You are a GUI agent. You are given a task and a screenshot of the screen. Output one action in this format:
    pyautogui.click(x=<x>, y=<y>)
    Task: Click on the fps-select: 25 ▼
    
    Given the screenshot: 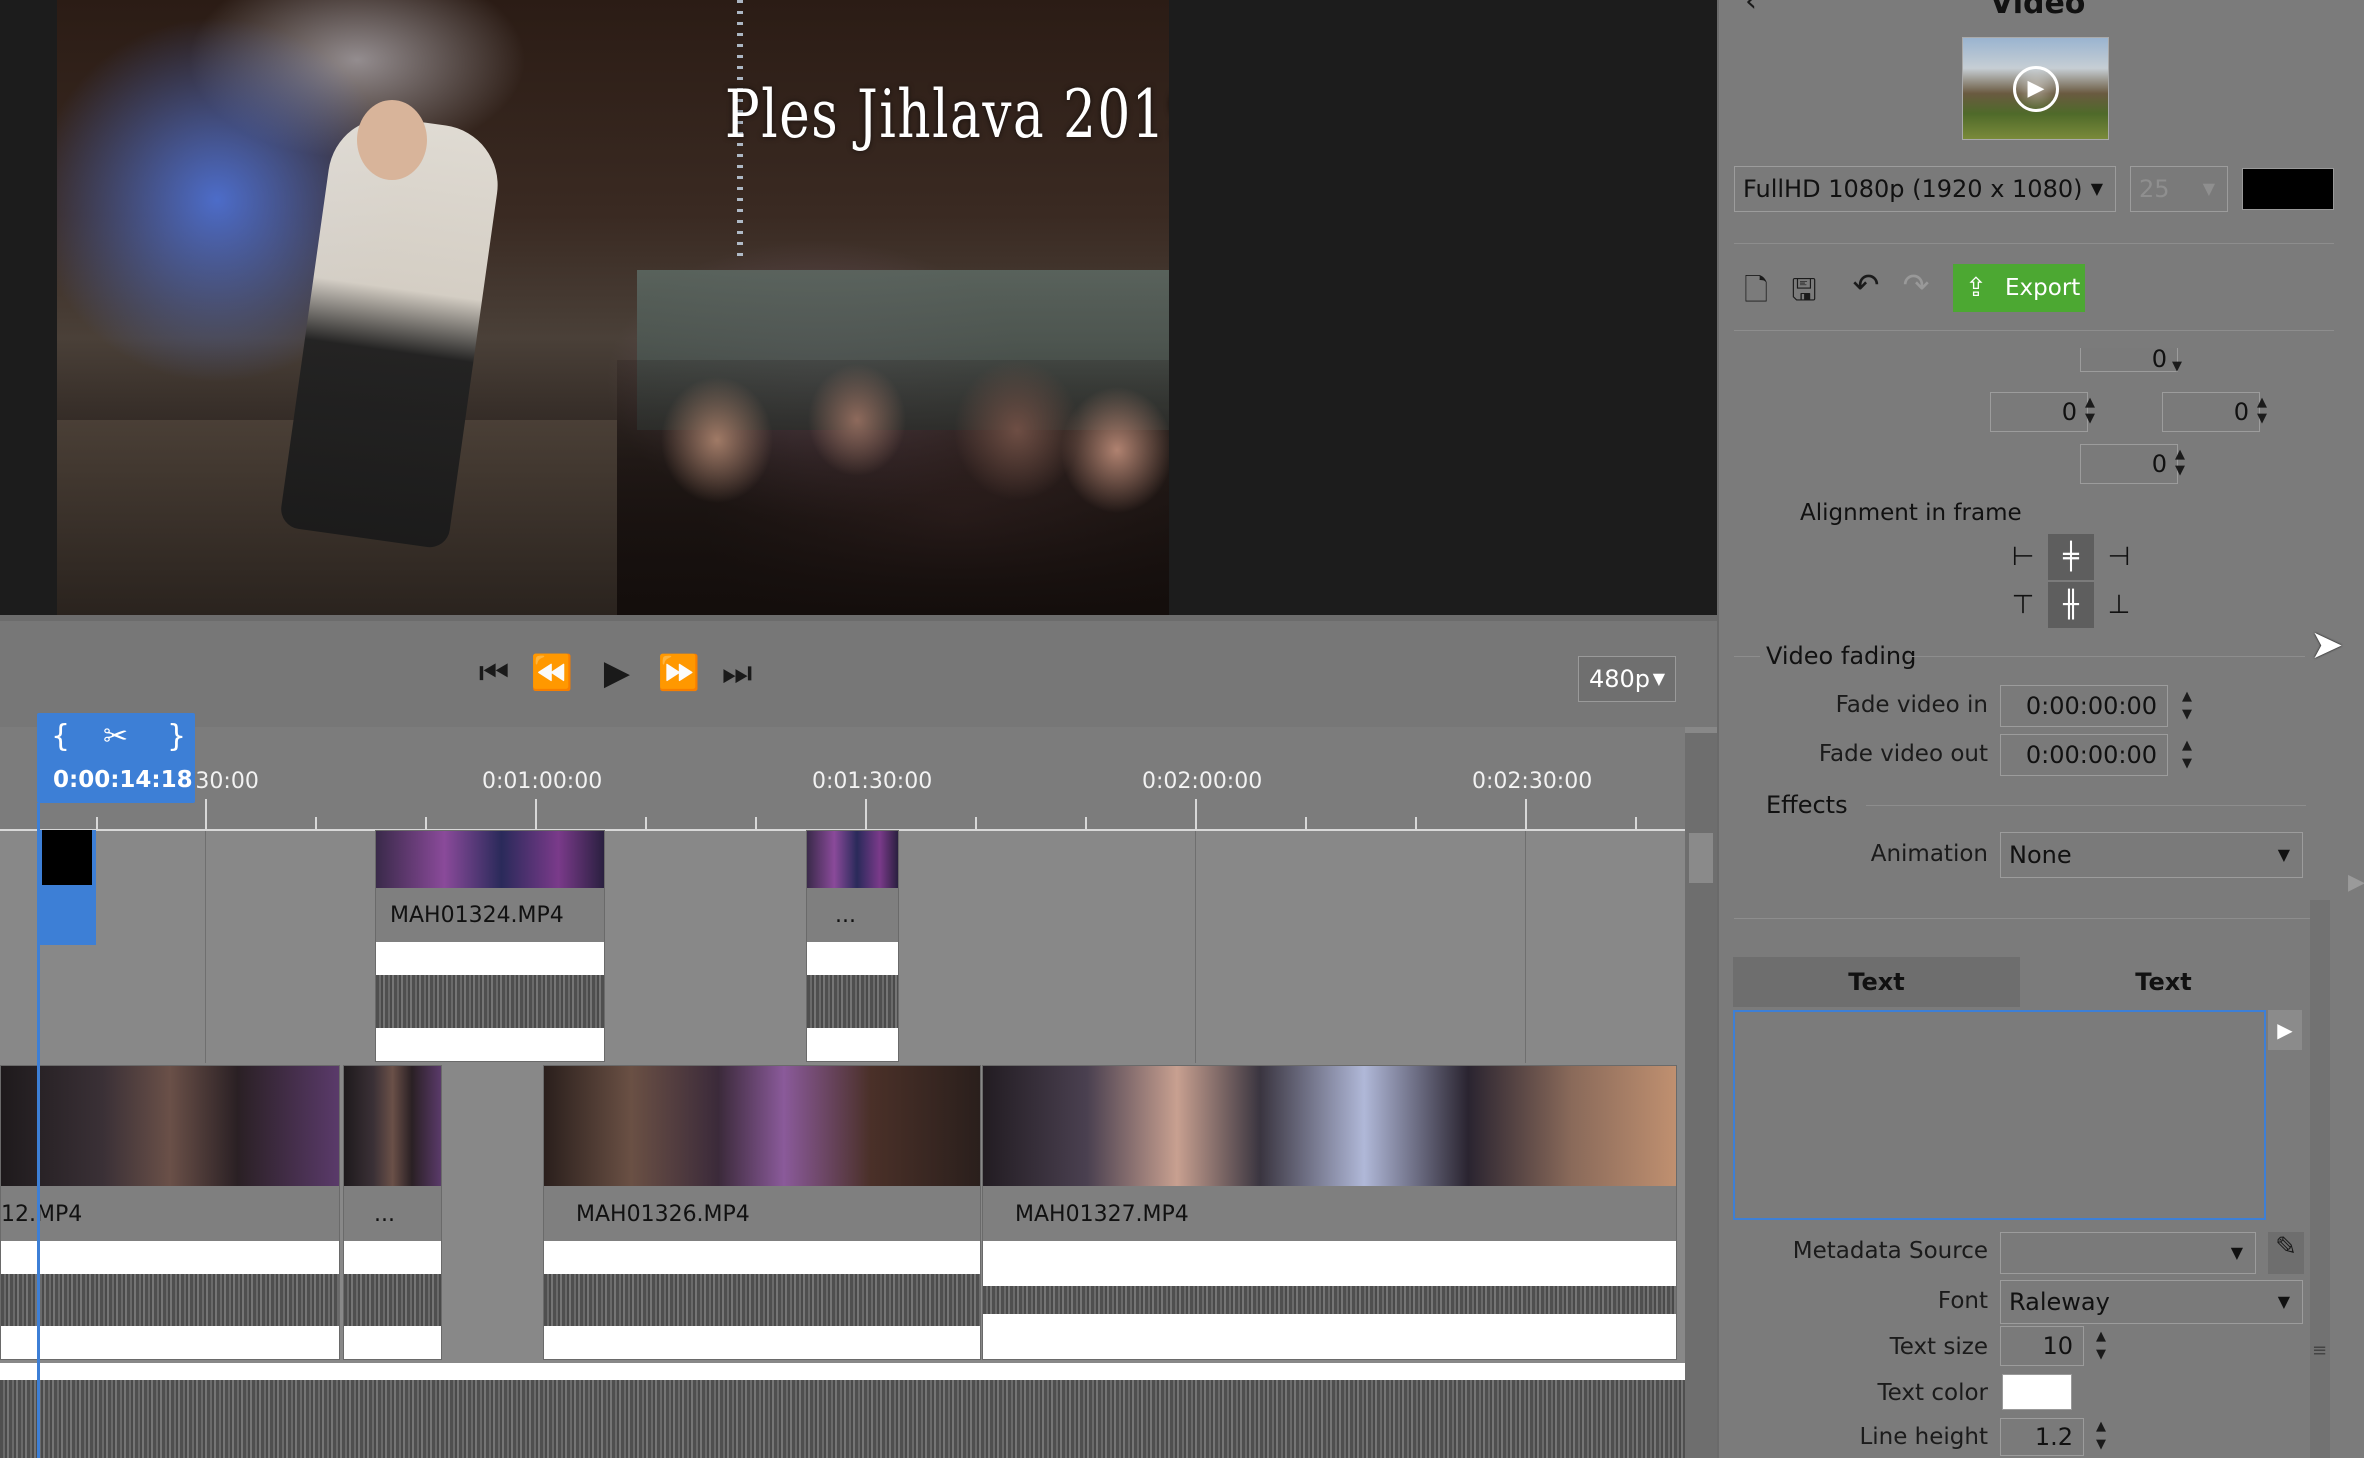 What is the action you would take?
    pyautogui.click(x=2179, y=189)
    